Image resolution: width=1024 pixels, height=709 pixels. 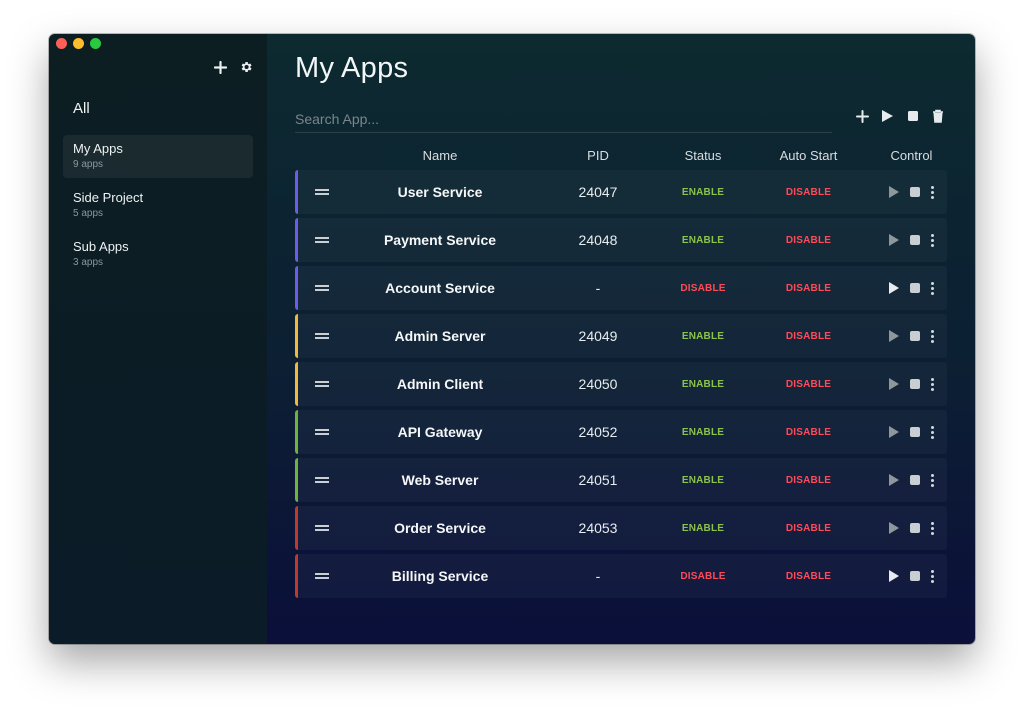 I want to click on app-pid: -, so click(x=598, y=288).